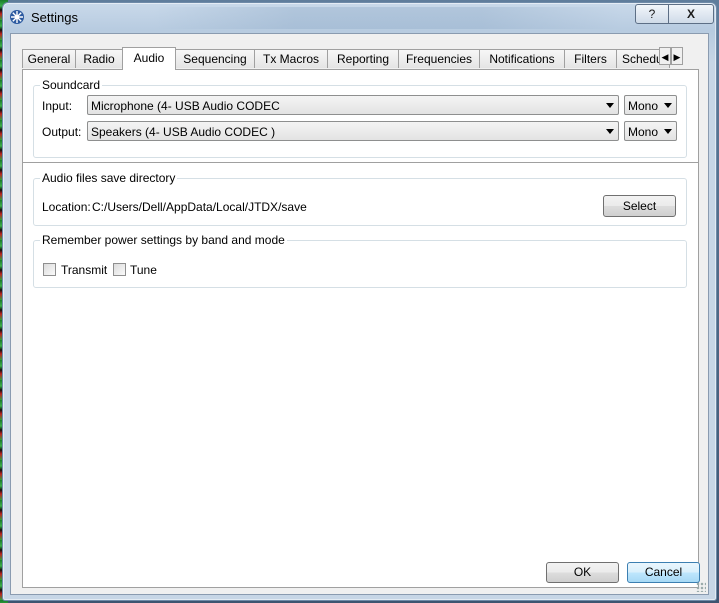 This screenshot has height=603, width=719. I want to click on transmit-label: Transmit, so click(84, 270).